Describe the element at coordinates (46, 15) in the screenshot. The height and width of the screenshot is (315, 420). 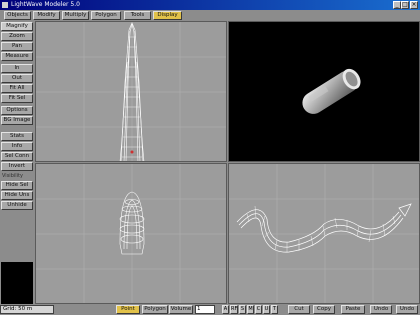
I see `tab-modify: Modify` at that location.